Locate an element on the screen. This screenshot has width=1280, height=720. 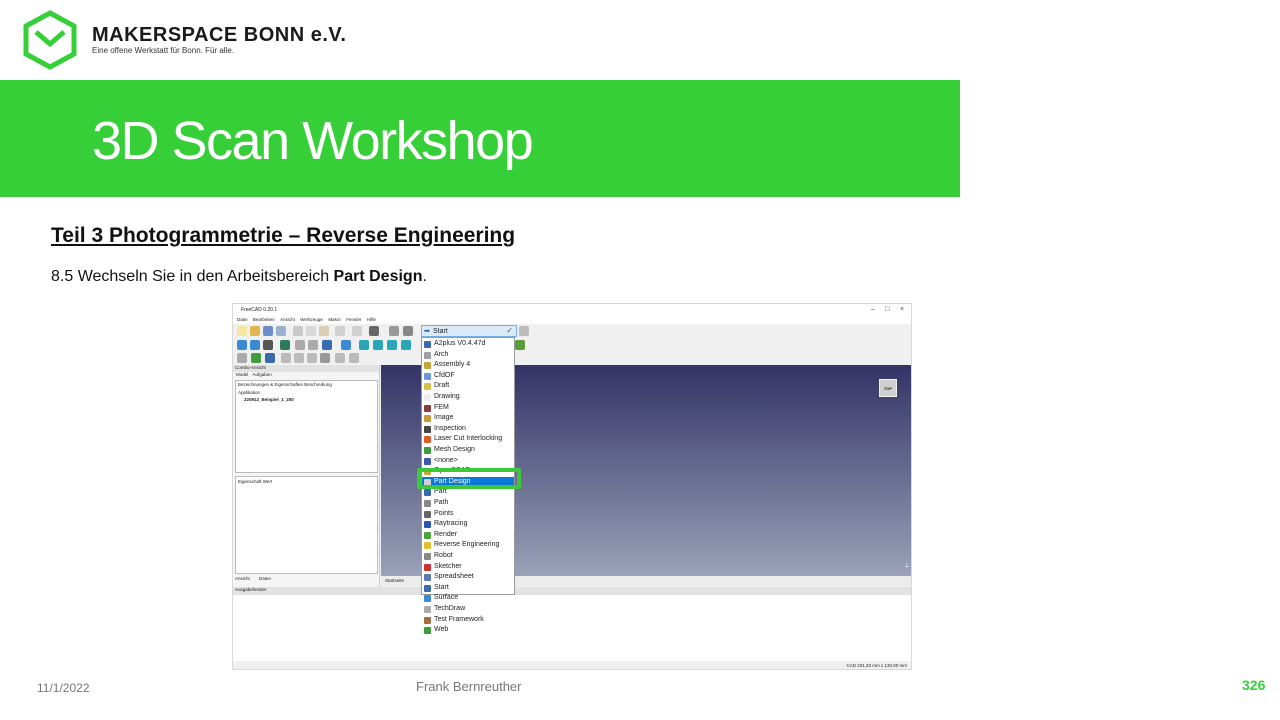
workbench-item-label: TechDraw is located at coordinates (450, 608).